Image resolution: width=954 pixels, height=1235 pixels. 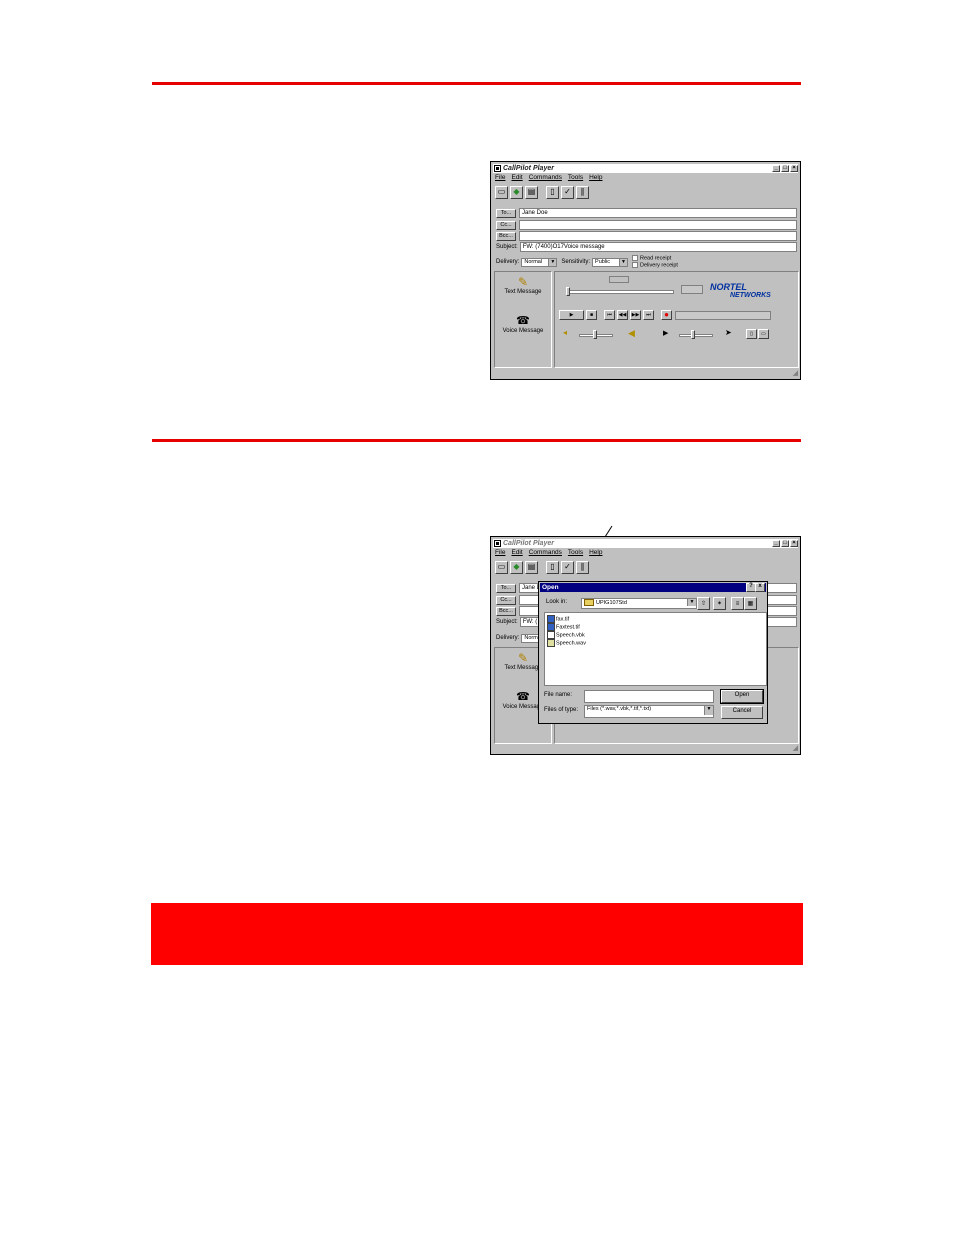 What do you see at coordinates (563, 619) in the screenshot?
I see `file-name: fax.tif` at bounding box center [563, 619].